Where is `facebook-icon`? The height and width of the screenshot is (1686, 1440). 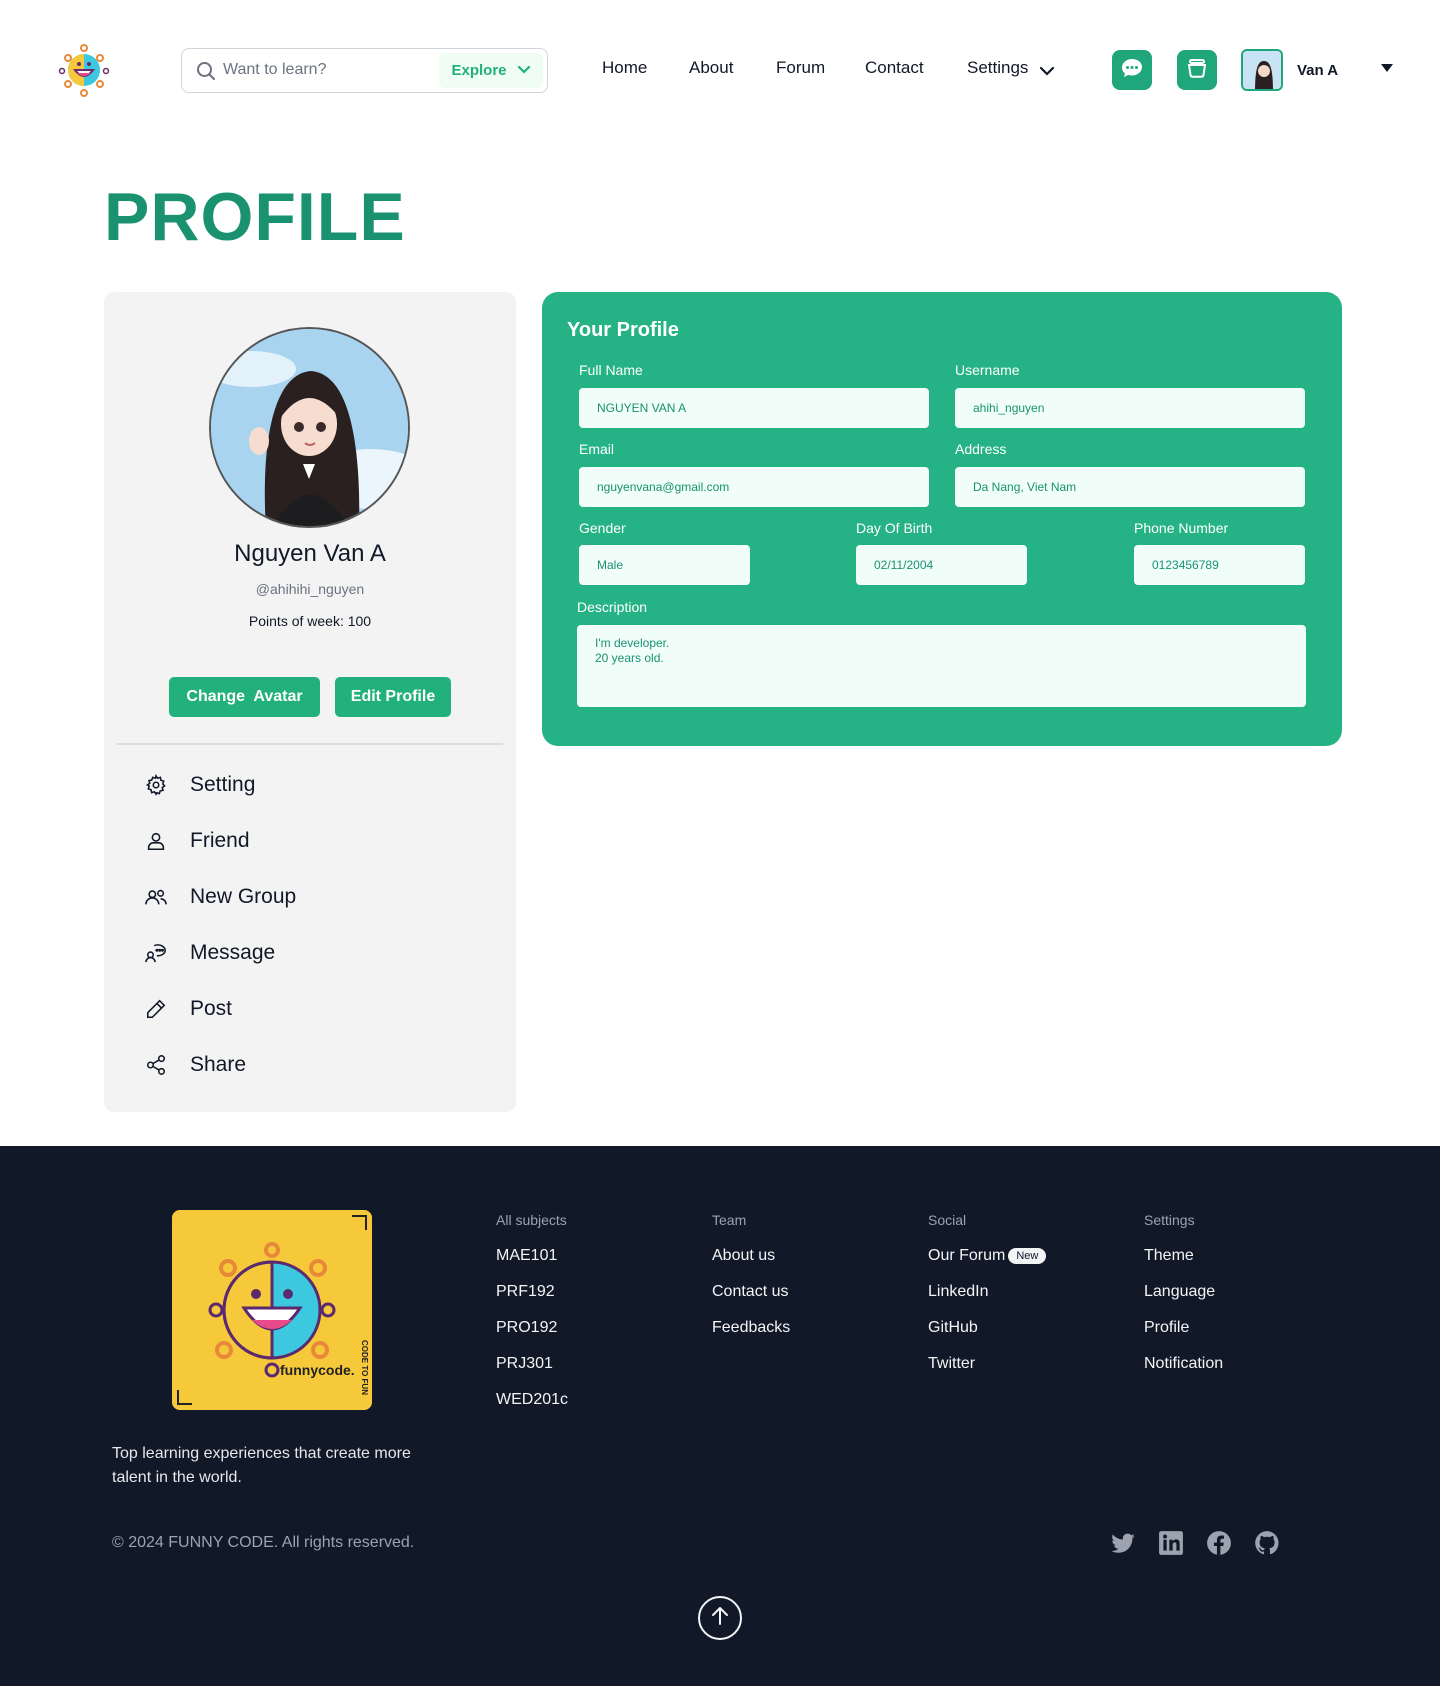 facebook-icon is located at coordinates (1219, 1543).